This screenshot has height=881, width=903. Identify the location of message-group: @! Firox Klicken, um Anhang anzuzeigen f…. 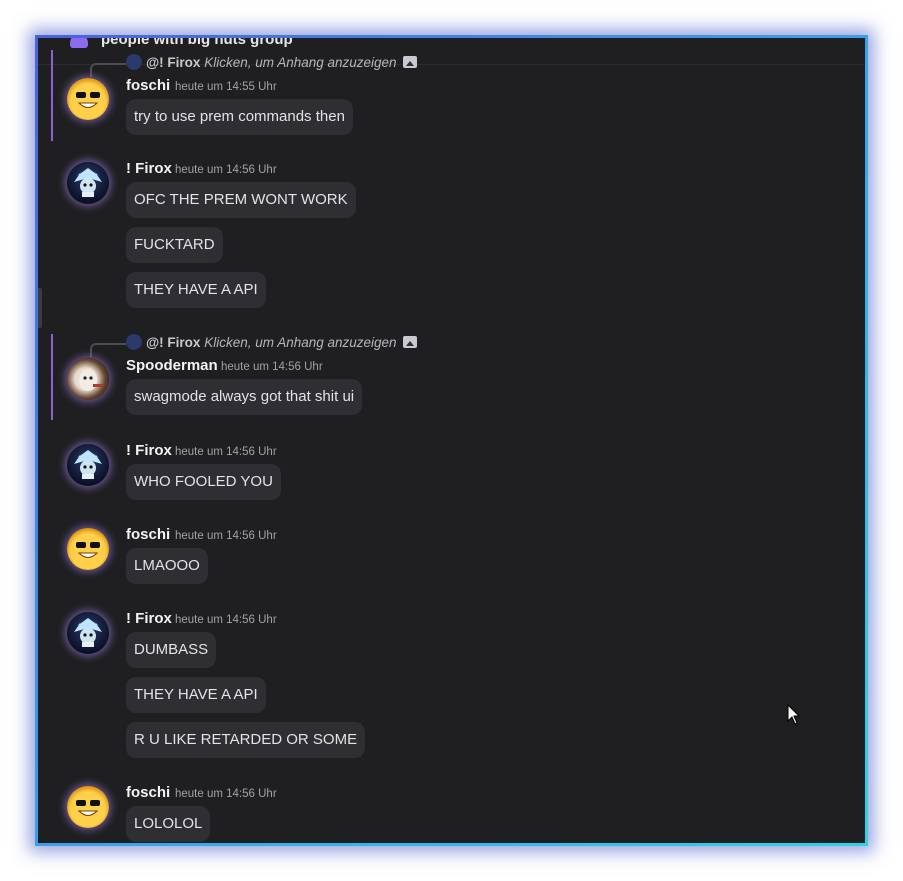
(451, 95).